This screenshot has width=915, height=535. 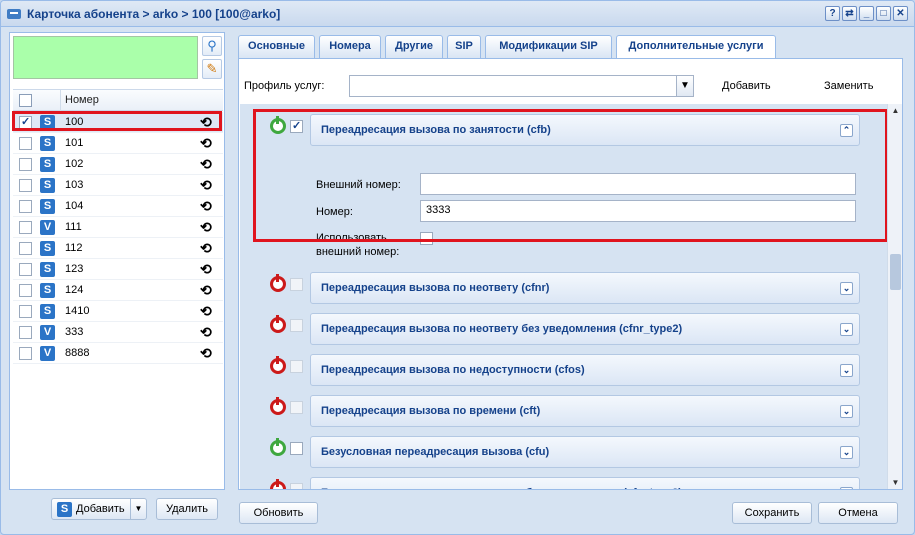 What do you see at coordinates (47, 227) in the screenshot?
I see `v-type-icon: V` at bounding box center [47, 227].